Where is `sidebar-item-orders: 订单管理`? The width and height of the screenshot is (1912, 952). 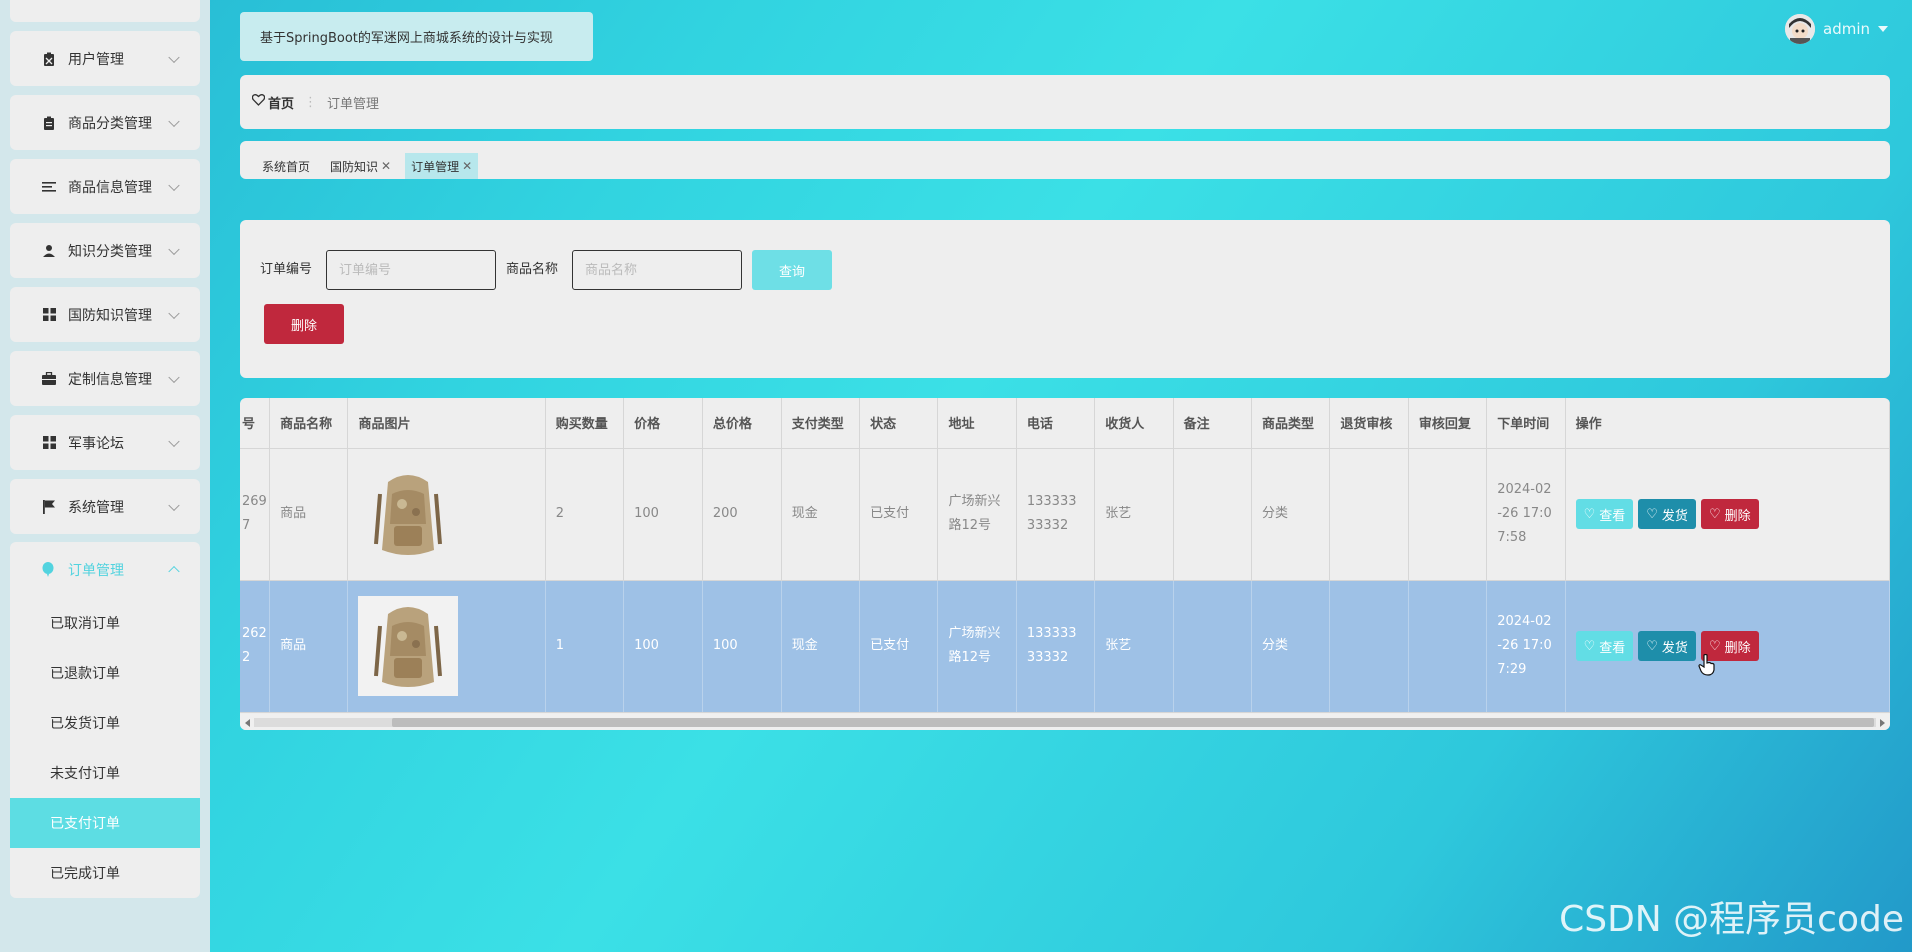 sidebar-item-orders: 订单管理 is located at coordinates (105, 570).